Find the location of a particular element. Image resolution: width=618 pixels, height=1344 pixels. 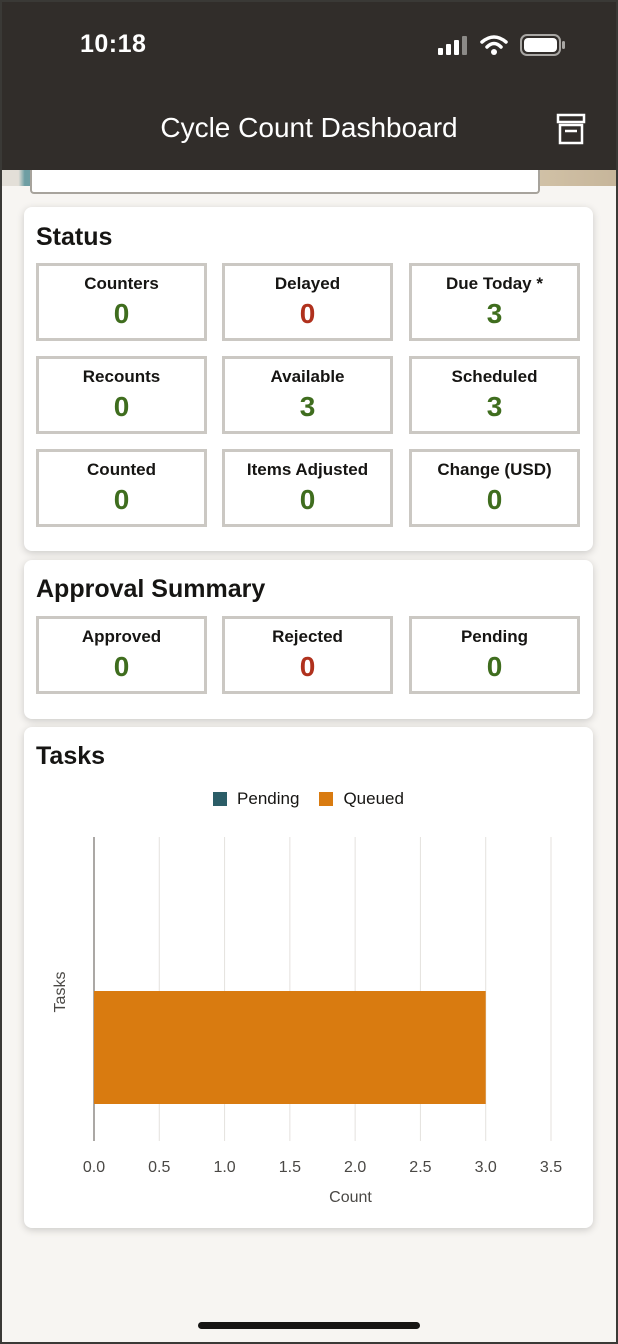

approval-tile-approved: Approved 0 is located at coordinates (121, 655).